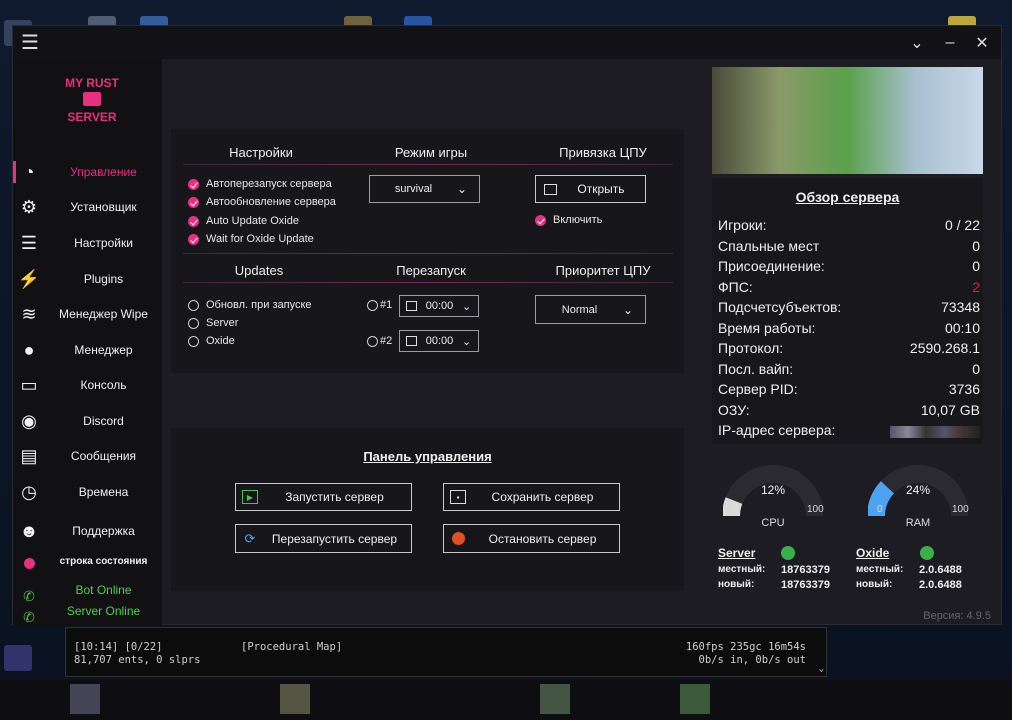 This screenshot has width=1012, height=720. I want to click on overview-value: 2590.268.1, so click(944, 348).